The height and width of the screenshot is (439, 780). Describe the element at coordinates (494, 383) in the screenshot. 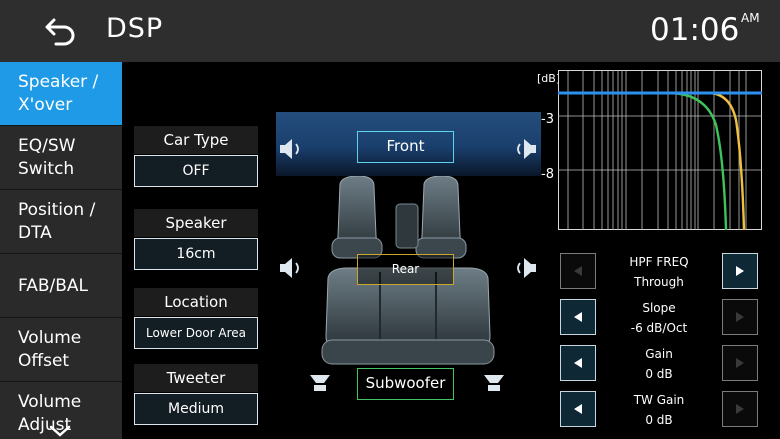

I see `subwoofer-right-icon` at that location.